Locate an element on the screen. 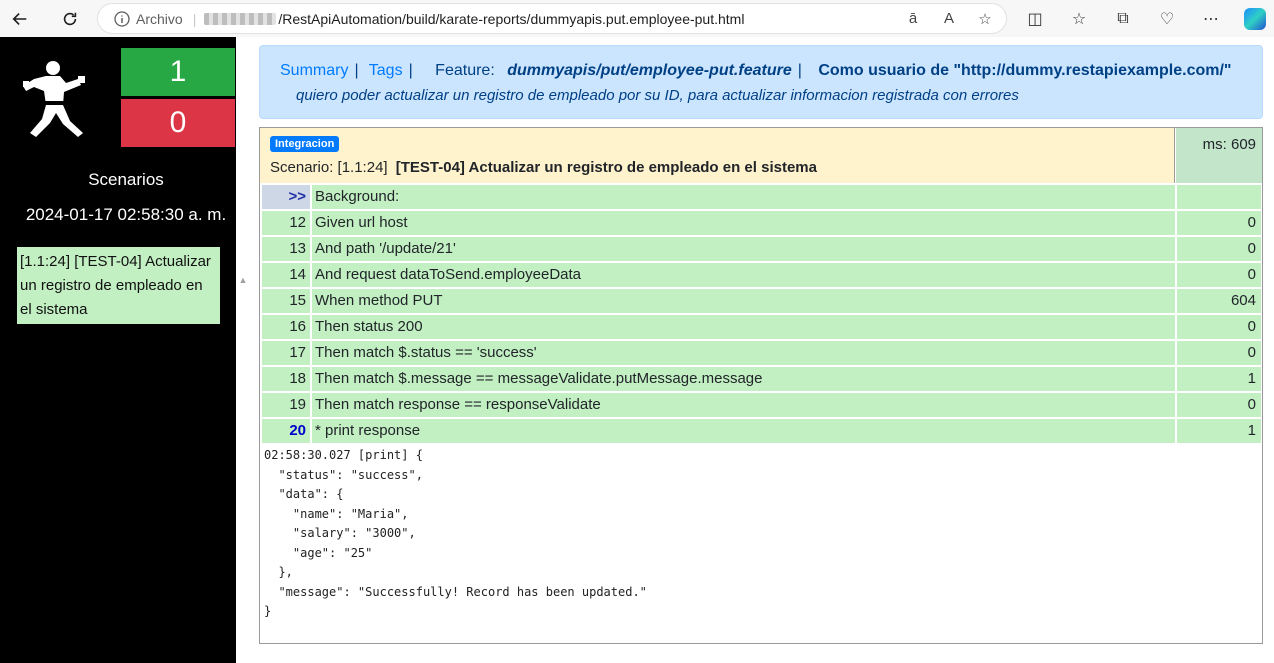  step-line-number: 15 is located at coordinates (286, 301).